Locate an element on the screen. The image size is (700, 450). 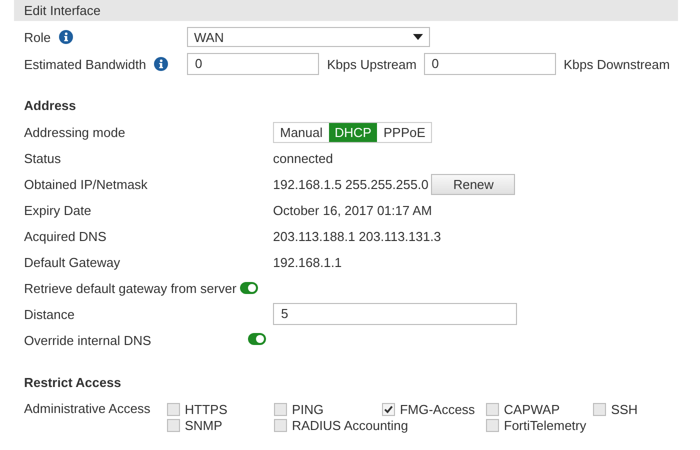
checkbox-label: PING is located at coordinates (308, 409).